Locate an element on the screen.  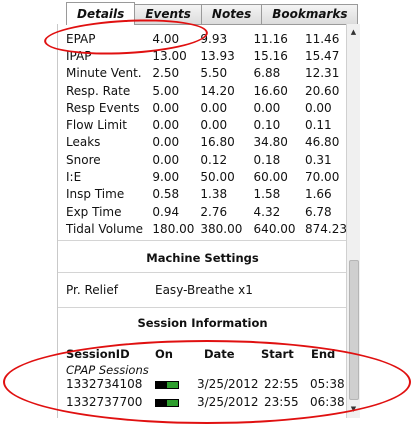
tab-bookmarks: Bookmarks is located at coordinates (310, 14).